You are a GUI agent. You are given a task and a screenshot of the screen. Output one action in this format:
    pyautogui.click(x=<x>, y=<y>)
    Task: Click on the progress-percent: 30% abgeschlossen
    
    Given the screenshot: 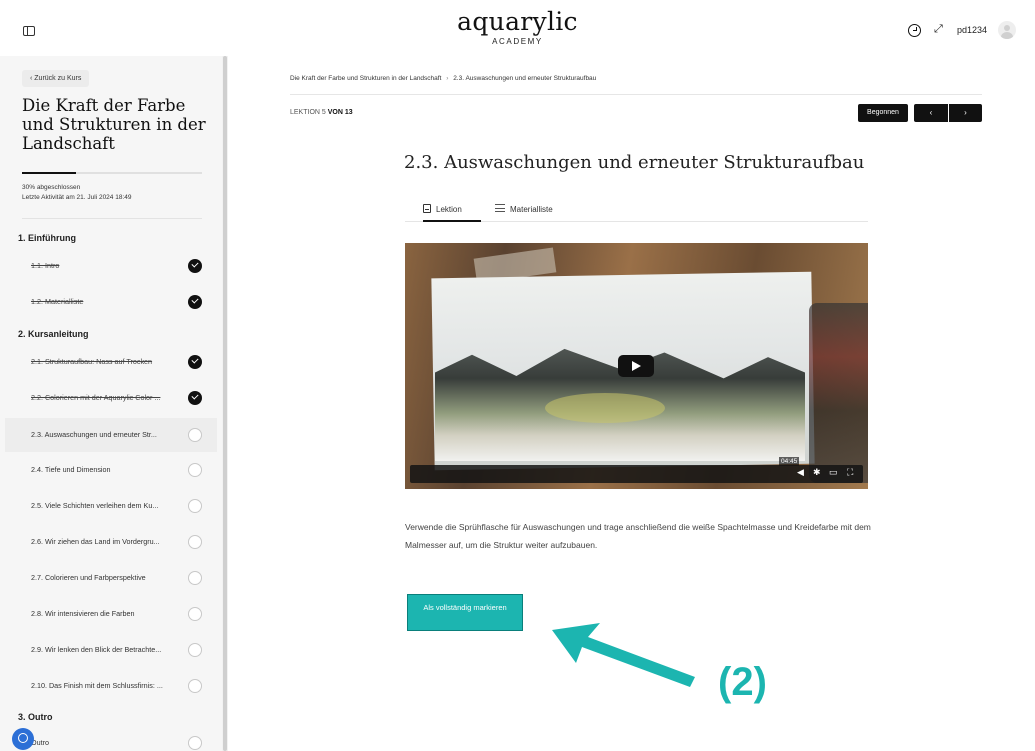 What is the action you would take?
    pyautogui.click(x=51, y=187)
    